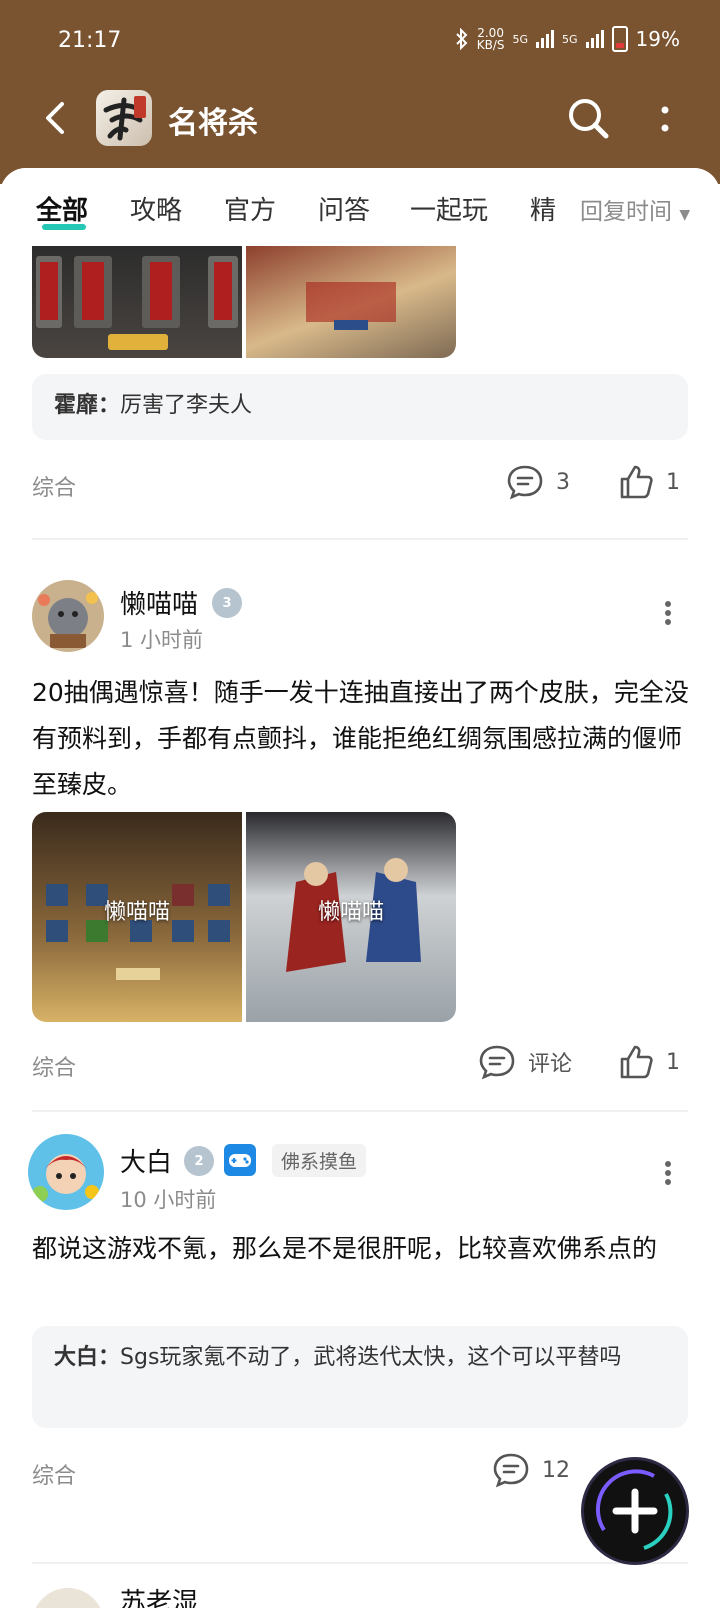 Image resolution: width=720 pixels, height=1608 pixels. I want to click on logo-calligraphy-icon, so click(124, 118).